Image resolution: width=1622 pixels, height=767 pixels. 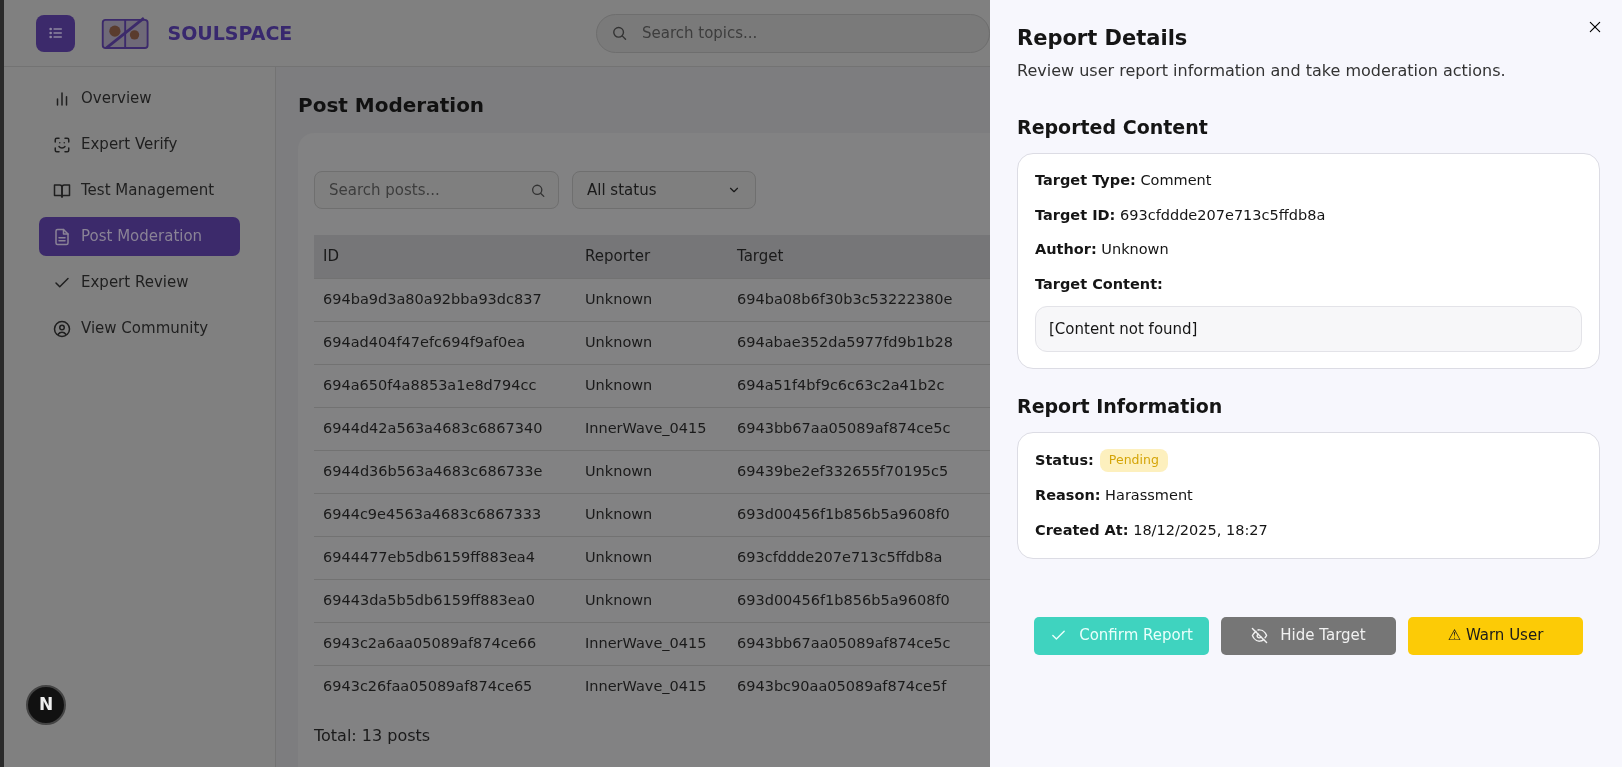 What do you see at coordinates (652, 256) in the screenshot?
I see `column-header: Reporter` at bounding box center [652, 256].